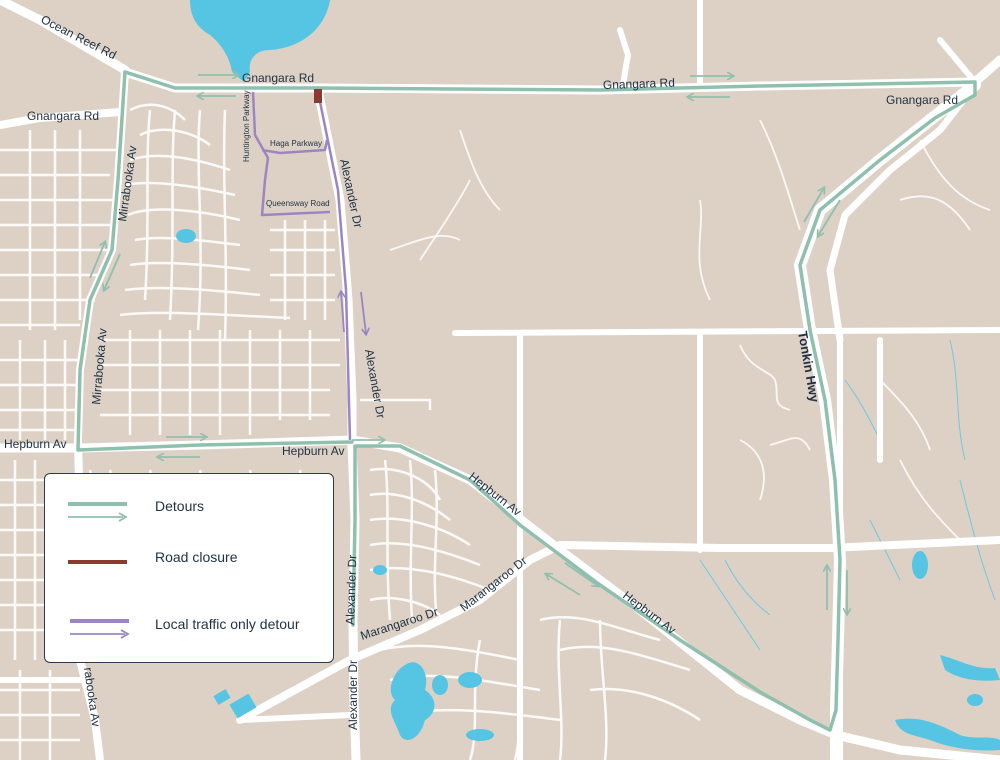 This screenshot has height=760, width=1000. I want to click on legend-item-detours: Detours, so click(190, 509).